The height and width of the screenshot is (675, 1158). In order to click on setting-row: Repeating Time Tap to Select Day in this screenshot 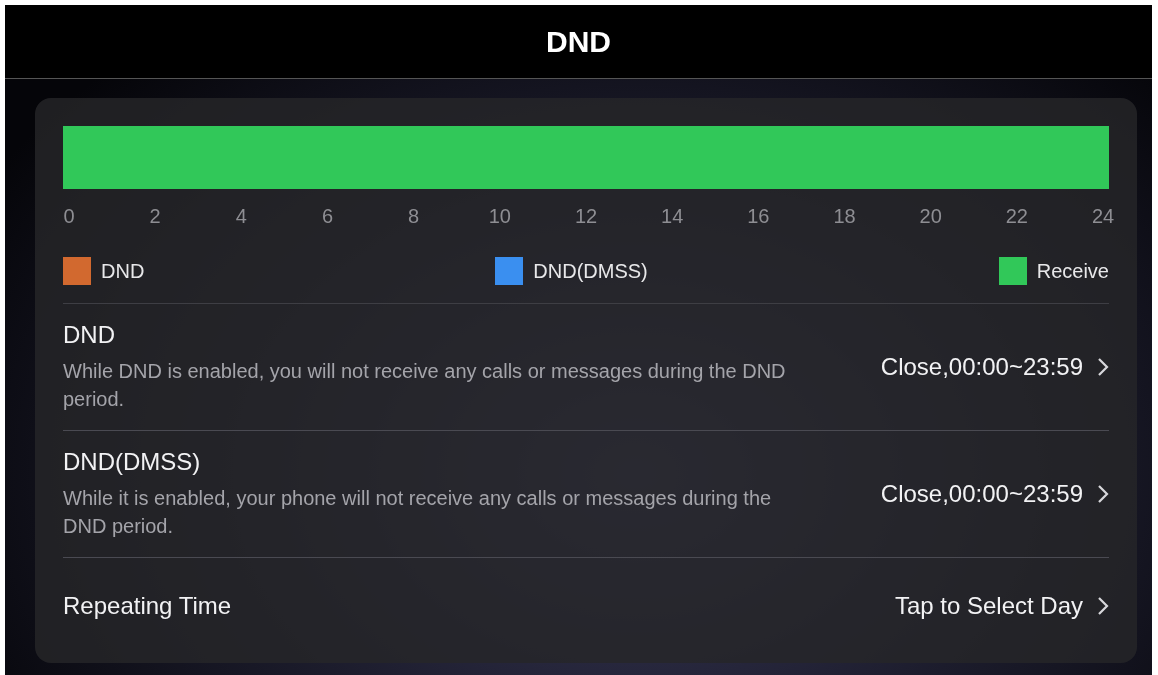, I will do `click(586, 606)`.